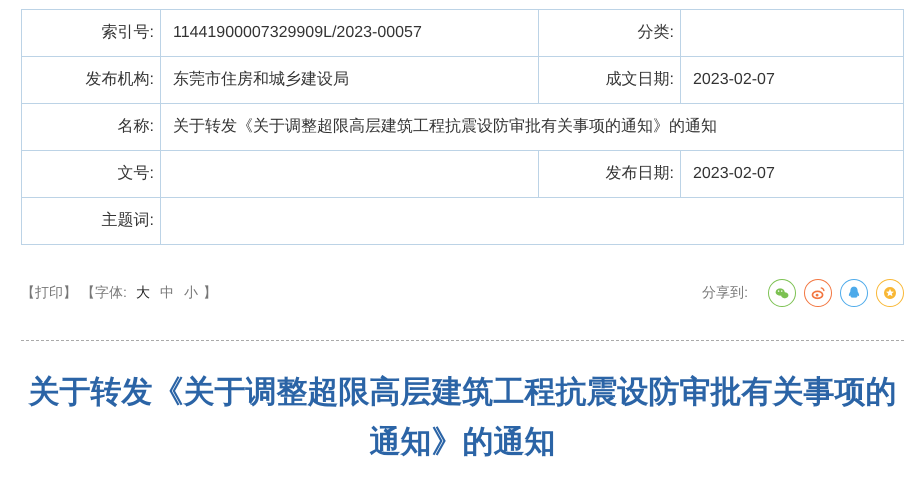 This screenshot has height=478, width=921. What do you see at coordinates (640, 79) in the screenshot?
I see `field-label: 成文日期:` at bounding box center [640, 79].